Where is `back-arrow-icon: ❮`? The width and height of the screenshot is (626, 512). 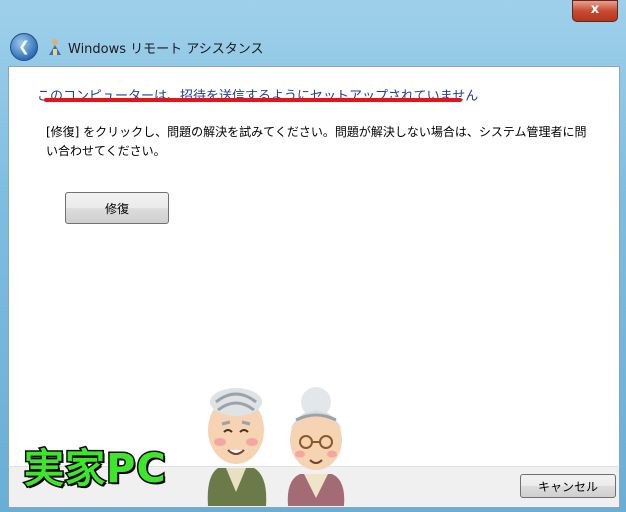 back-arrow-icon: ❮ is located at coordinates (24, 47).